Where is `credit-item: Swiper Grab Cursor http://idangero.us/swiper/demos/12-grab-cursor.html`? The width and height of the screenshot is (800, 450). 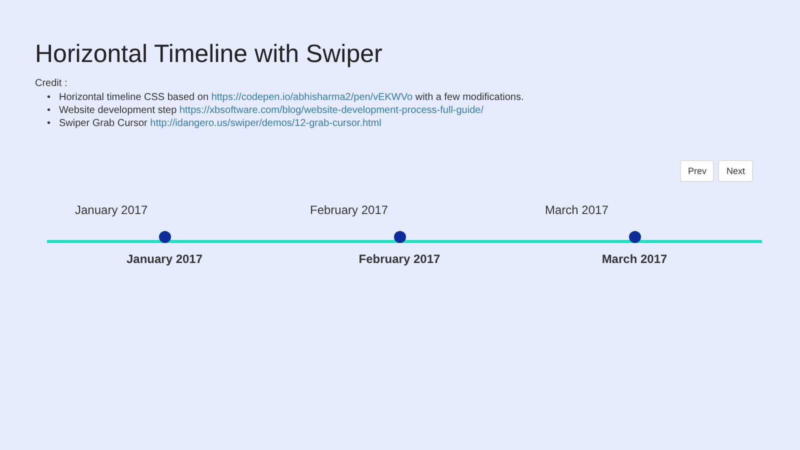 credit-item: Swiper Grab Cursor http://idangero.us/swiper/demos/12-grab-cursor.html is located at coordinates (220, 123).